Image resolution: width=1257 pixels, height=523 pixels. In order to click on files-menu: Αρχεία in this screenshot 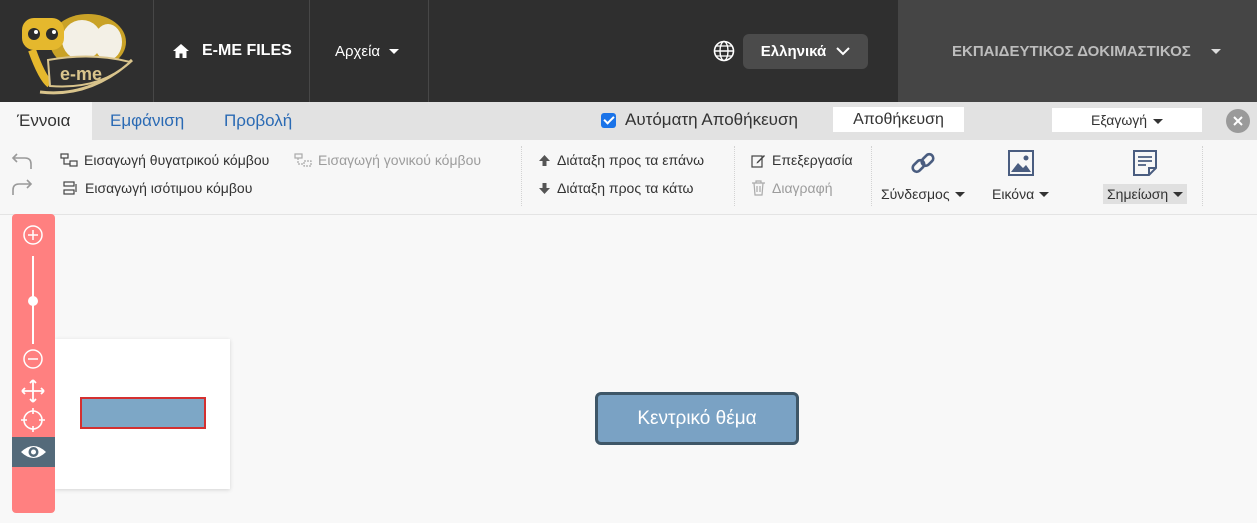, I will do `click(369, 51)`.